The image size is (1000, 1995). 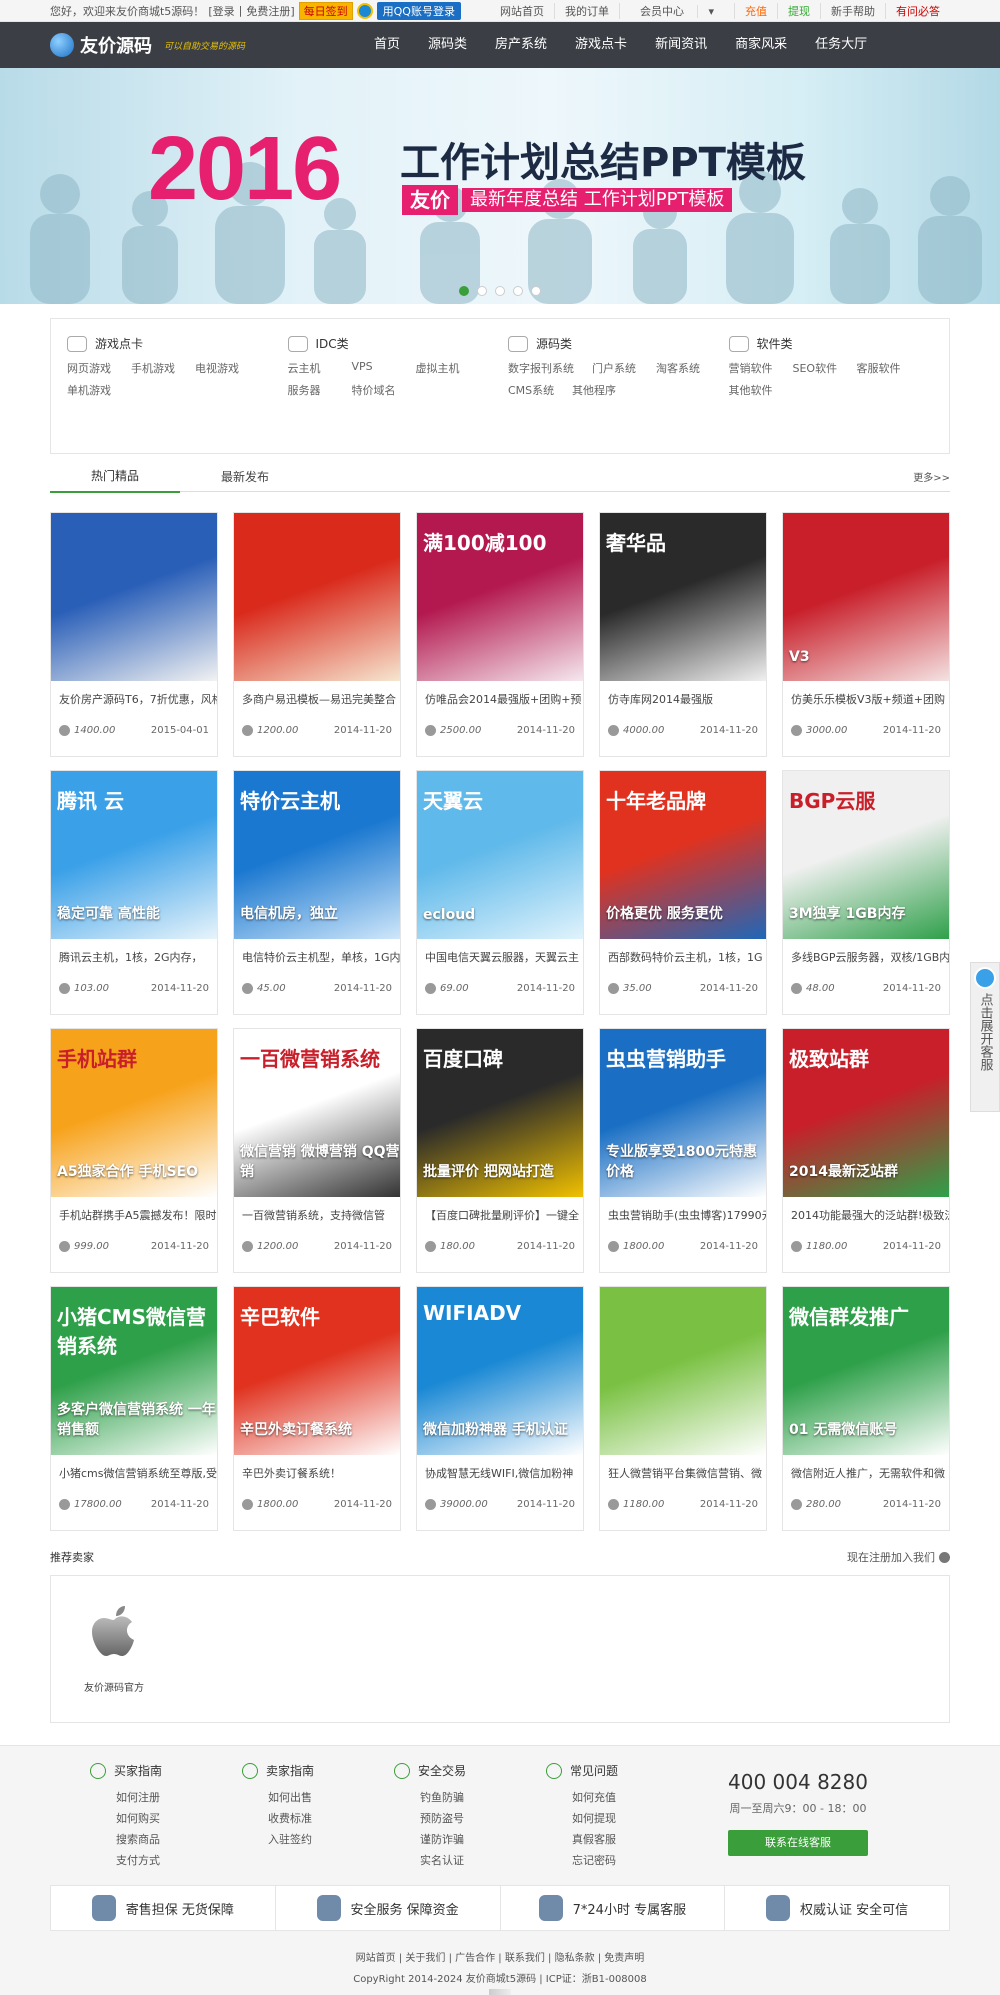 I want to click on more-link: 更多>>, so click(x=931, y=476).